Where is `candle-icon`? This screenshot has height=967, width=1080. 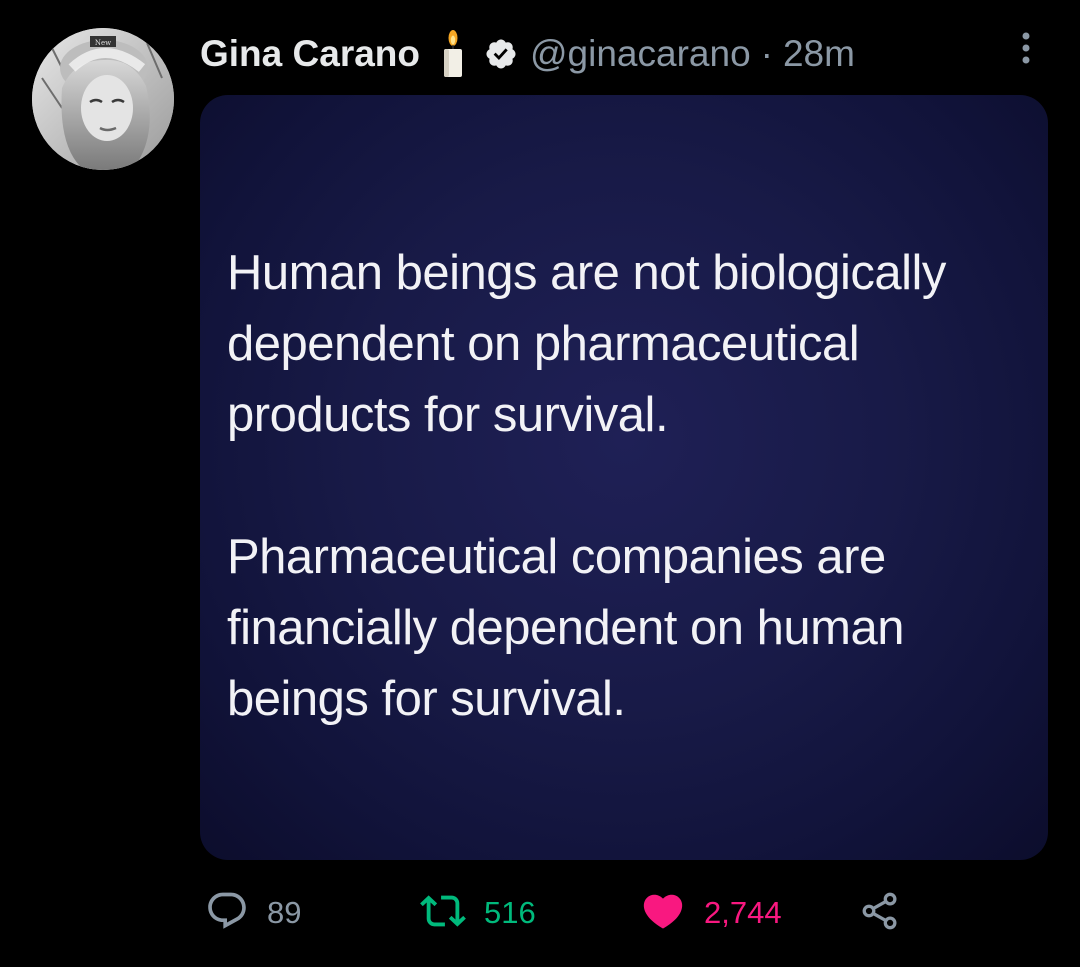
candle-icon is located at coordinates (453, 54).